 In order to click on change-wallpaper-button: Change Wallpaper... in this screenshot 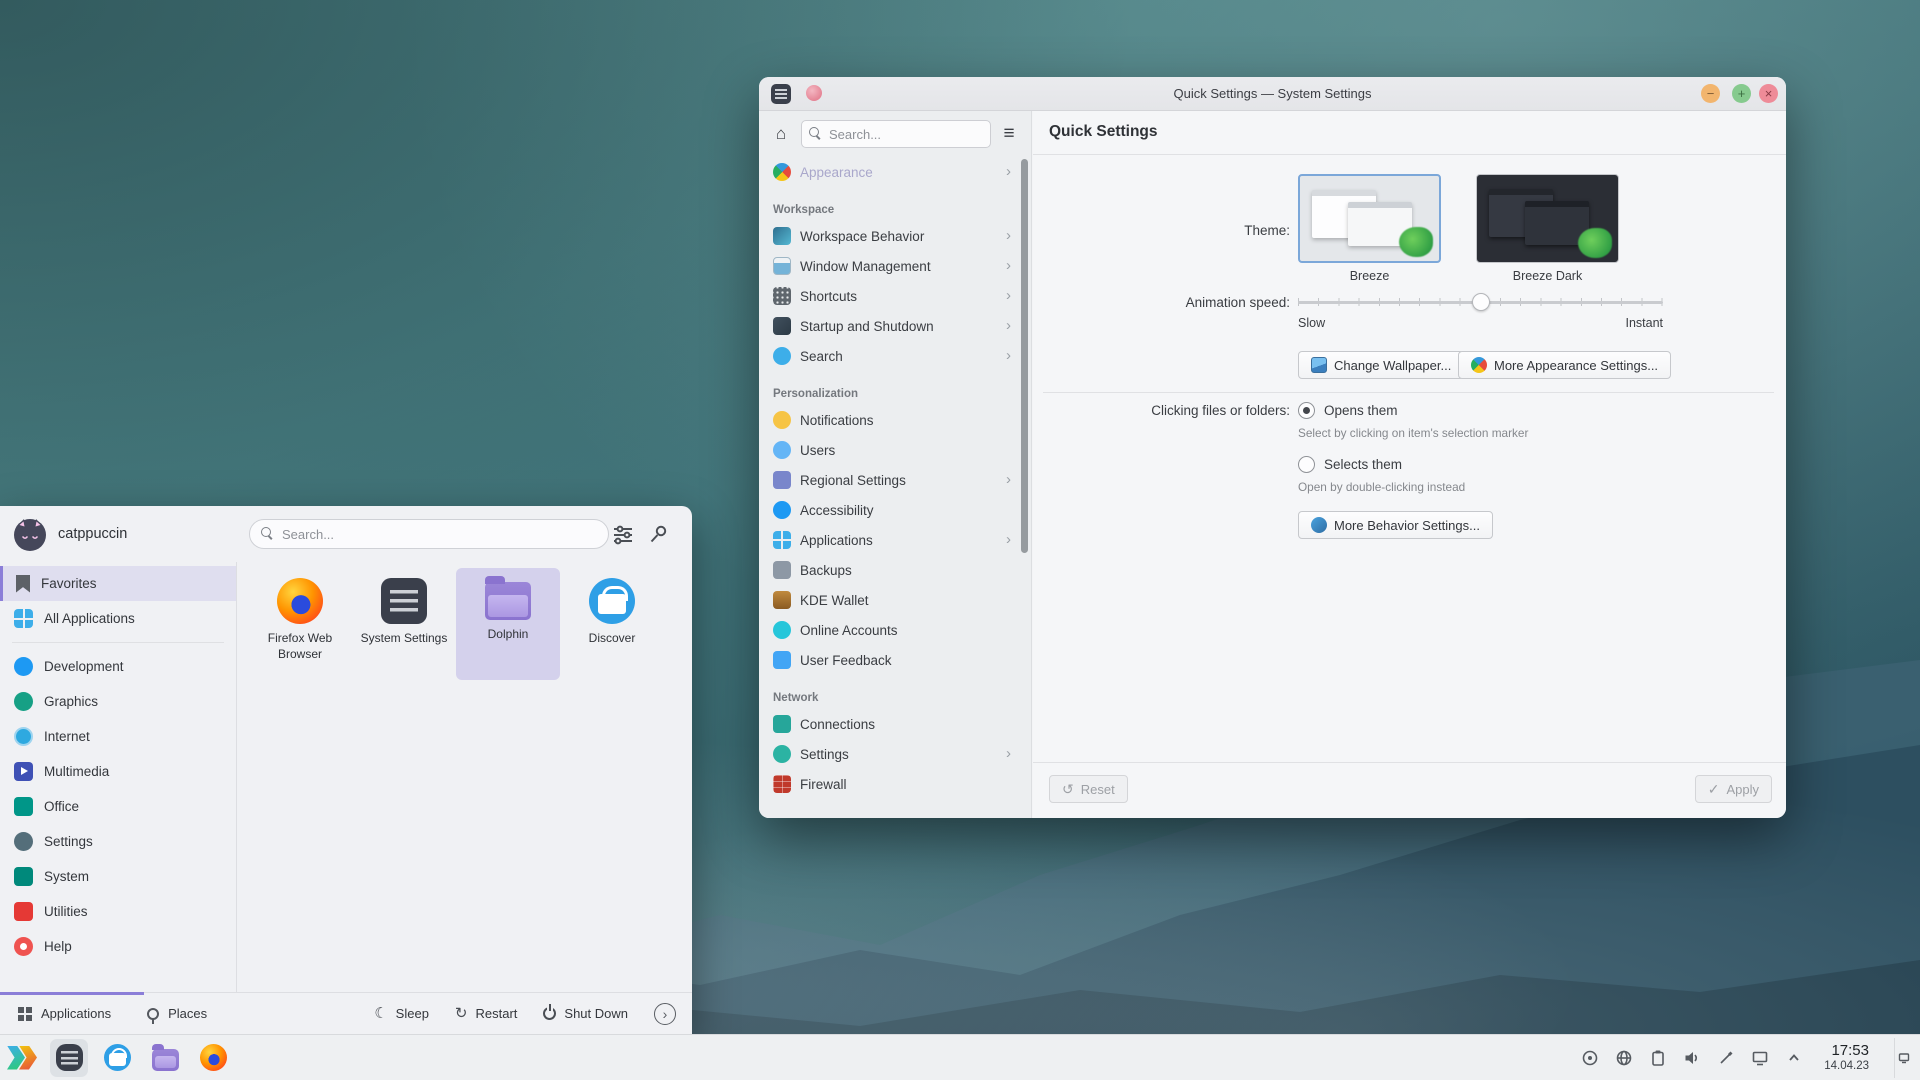, I will do `click(1381, 365)`.